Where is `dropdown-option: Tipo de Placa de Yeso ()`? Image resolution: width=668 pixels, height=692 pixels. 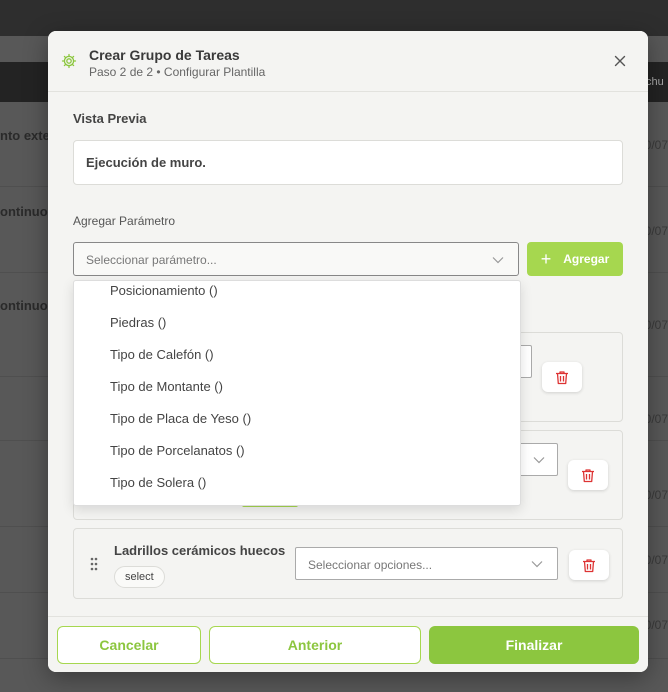
dropdown-option: Tipo de Placa de Yeso () is located at coordinates (297, 426).